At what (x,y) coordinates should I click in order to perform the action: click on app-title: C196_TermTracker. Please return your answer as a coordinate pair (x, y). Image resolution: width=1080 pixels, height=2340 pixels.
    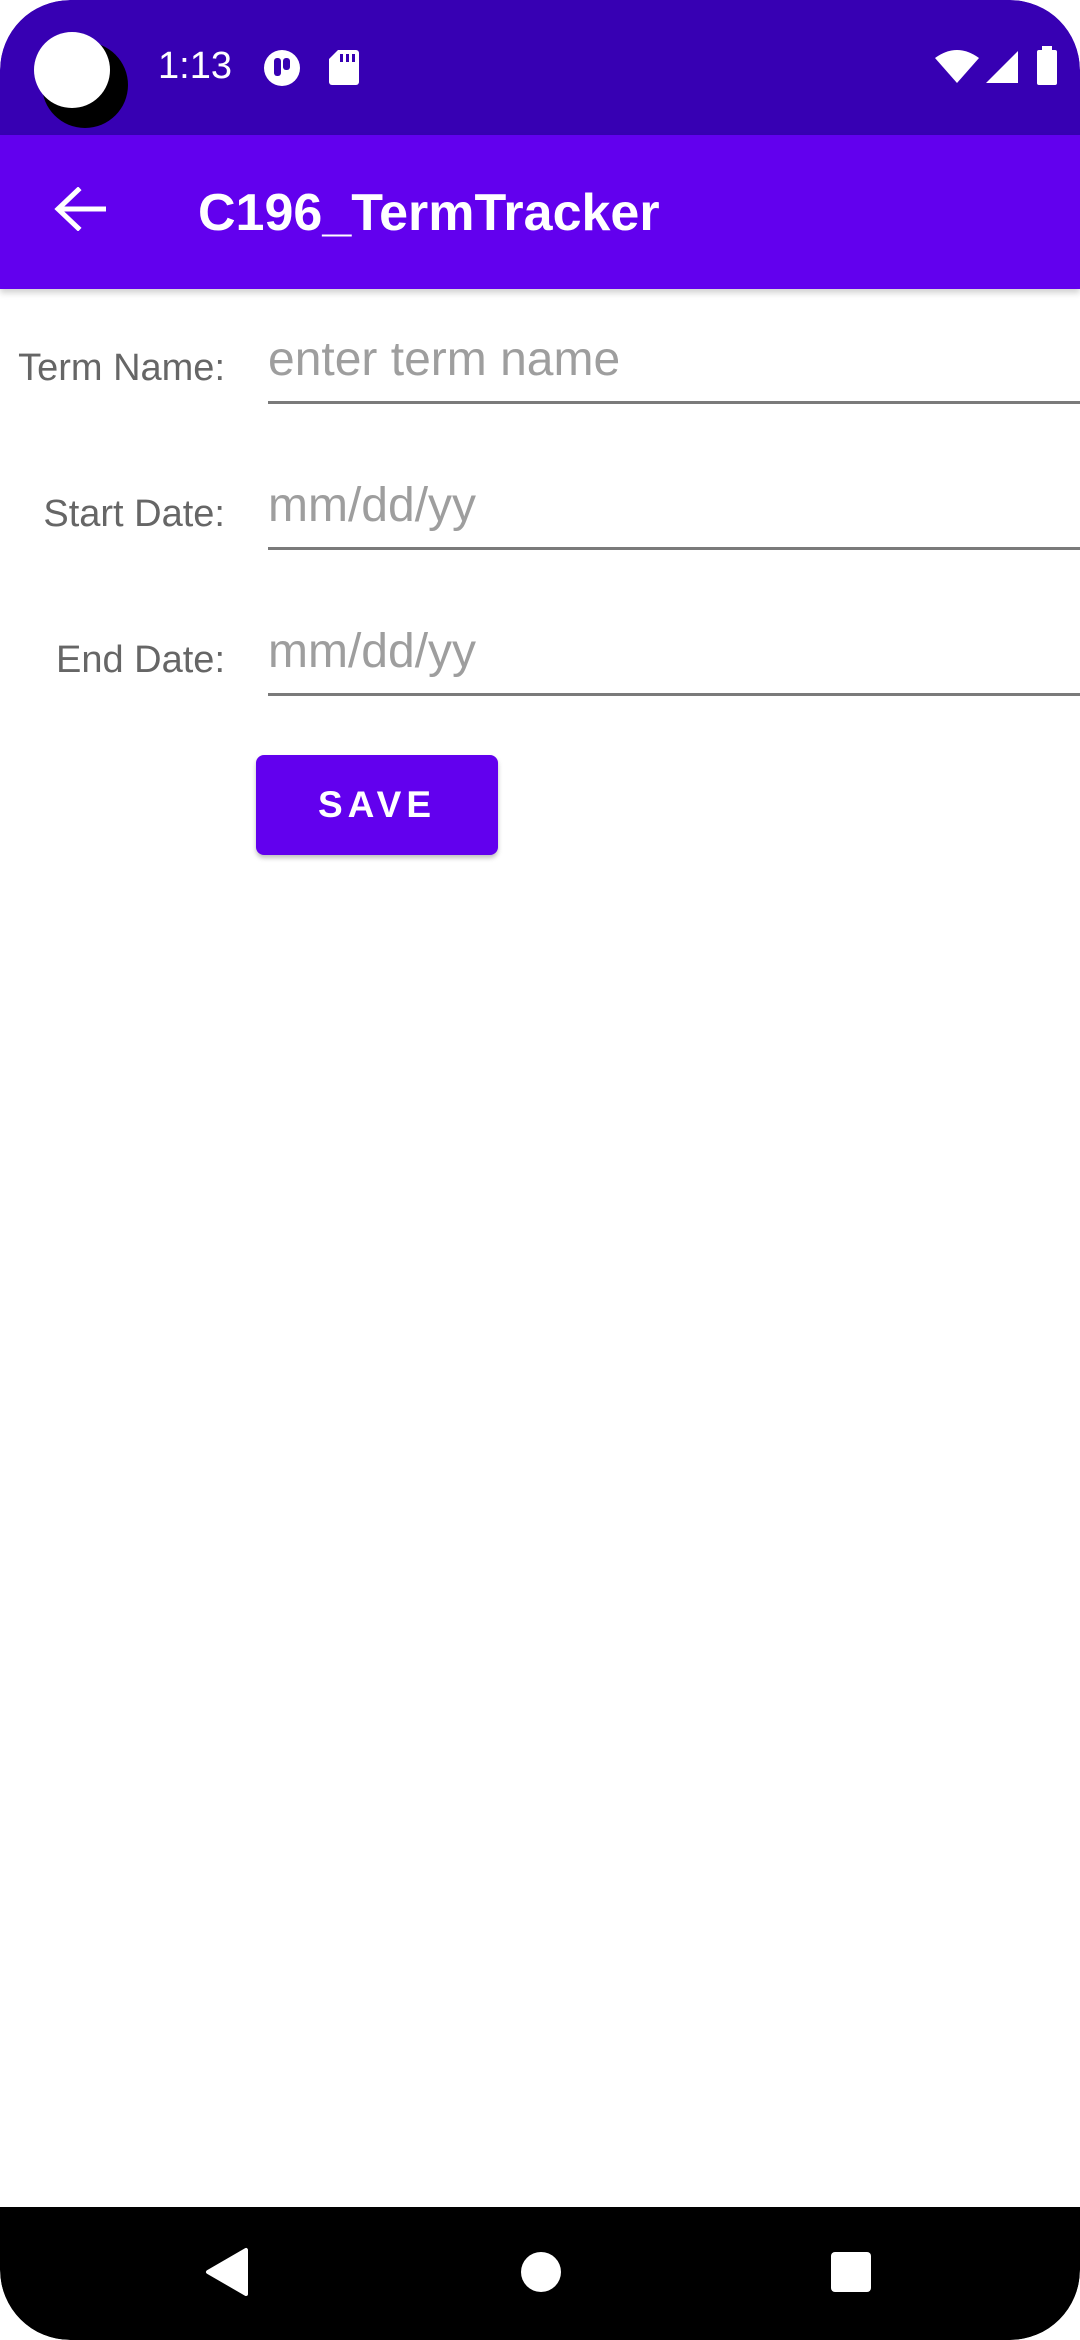
    Looking at the image, I should click on (429, 213).